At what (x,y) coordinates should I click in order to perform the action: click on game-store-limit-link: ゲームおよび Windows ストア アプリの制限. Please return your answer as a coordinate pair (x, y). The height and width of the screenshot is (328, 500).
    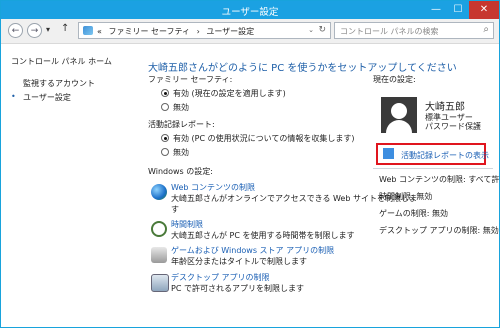
    Looking at the image, I should click on (252, 250).